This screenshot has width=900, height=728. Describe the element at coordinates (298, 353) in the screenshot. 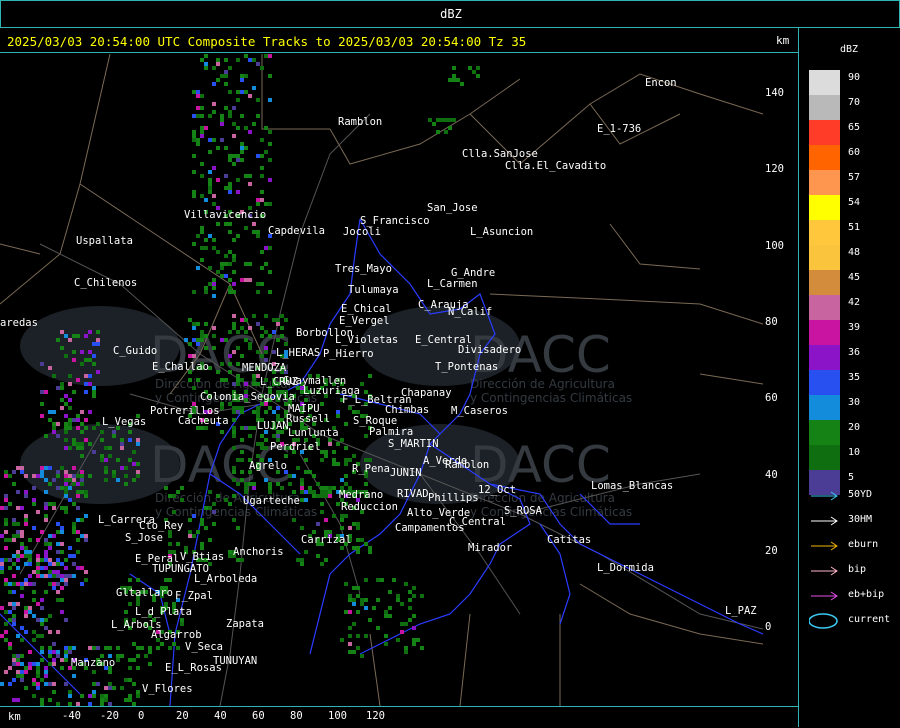

I see `place-label: L_HERAS` at that location.